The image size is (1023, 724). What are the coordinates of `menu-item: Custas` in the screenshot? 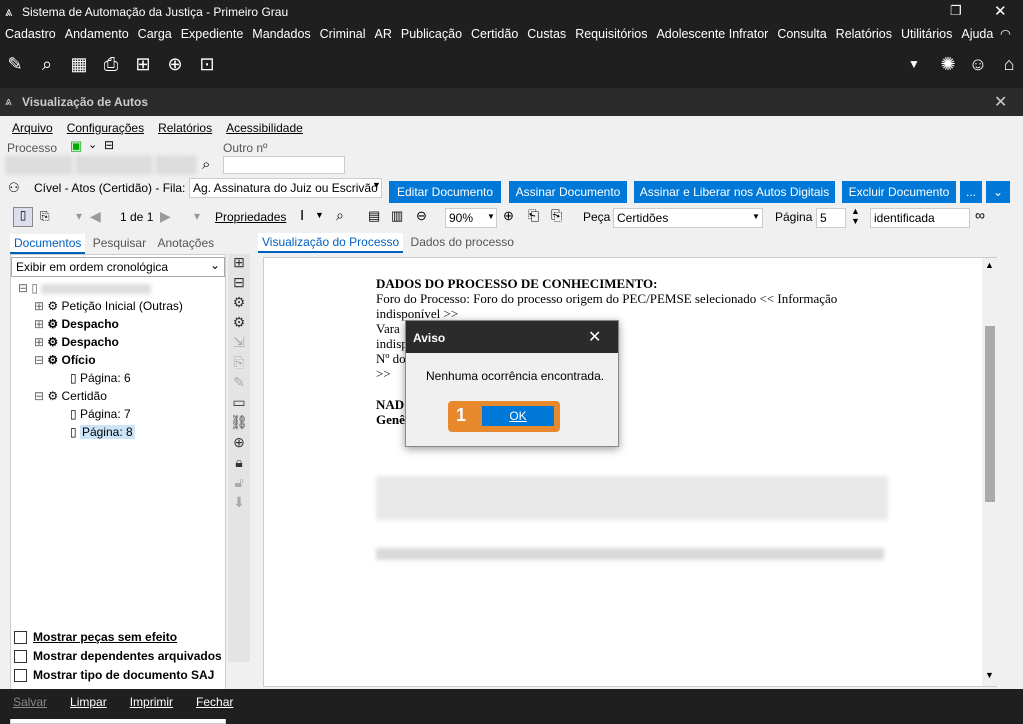 It's located at (546, 34).